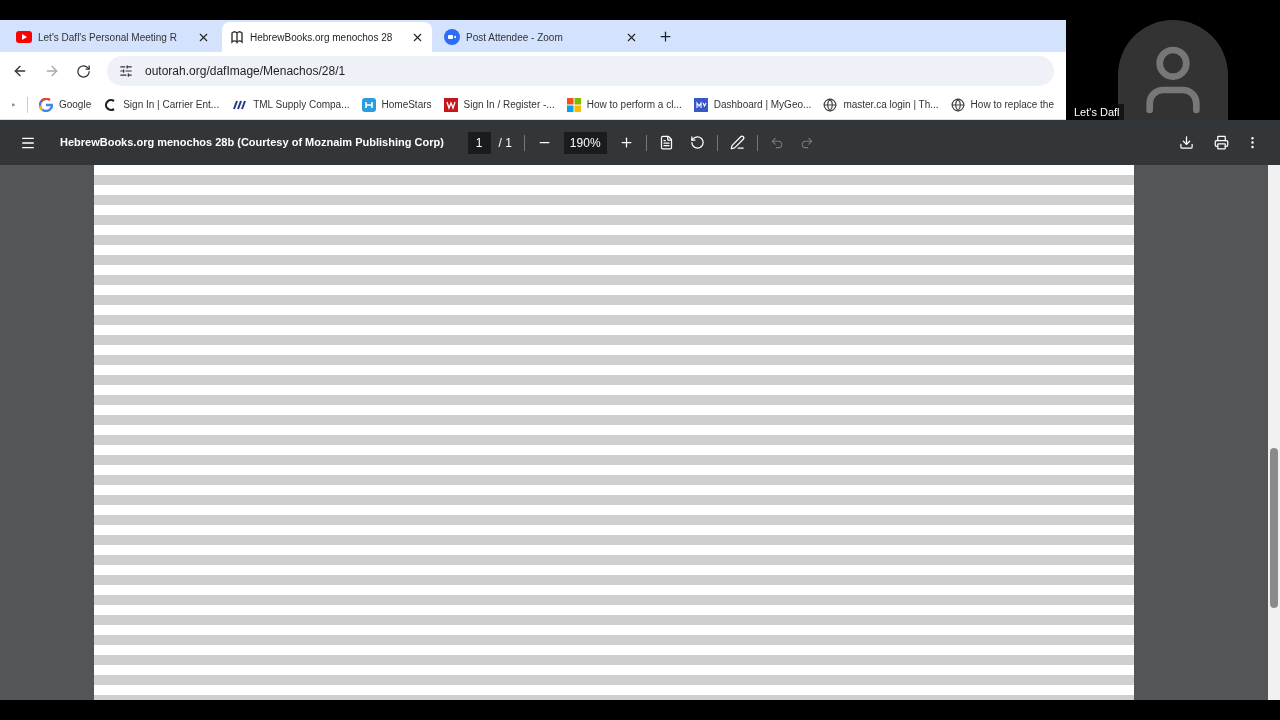 This screenshot has width=1280, height=720. Describe the element at coordinates (237, 37) in the screenshot. I see `book-icon` at that location.